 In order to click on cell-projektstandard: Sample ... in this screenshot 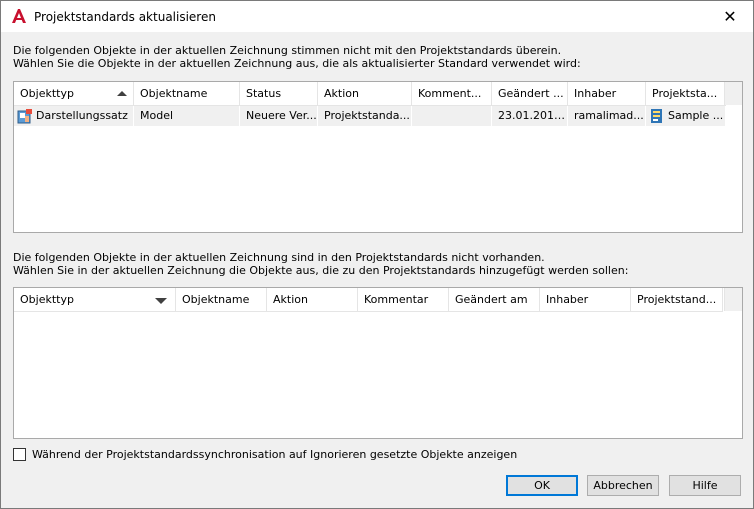, I will do `click(686, 116)`.